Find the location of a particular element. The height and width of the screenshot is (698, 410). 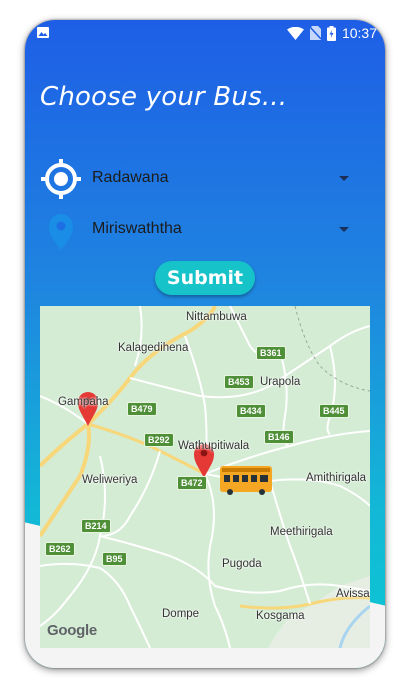

road-shield: B95 is located at coordinates (114, 559).